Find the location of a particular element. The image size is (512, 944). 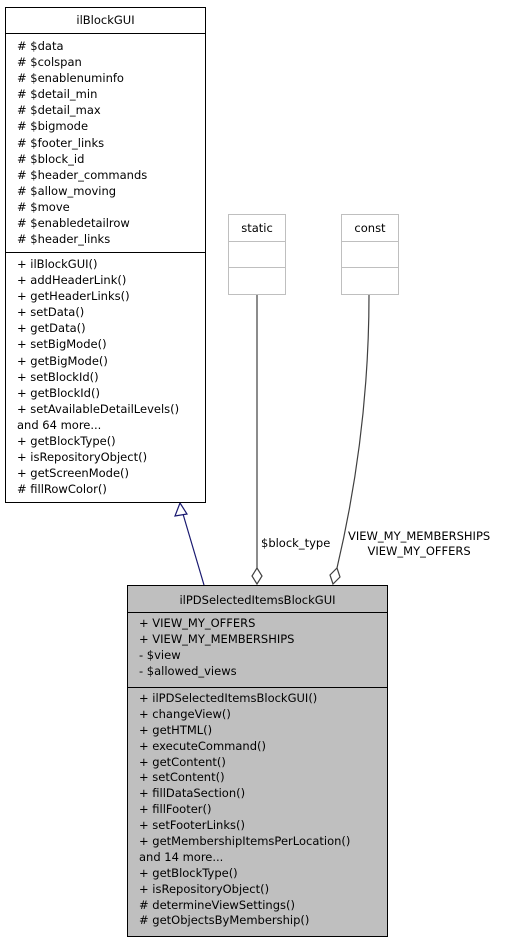

class-attribute: # $header_commands is located at coordinates (82, 174).